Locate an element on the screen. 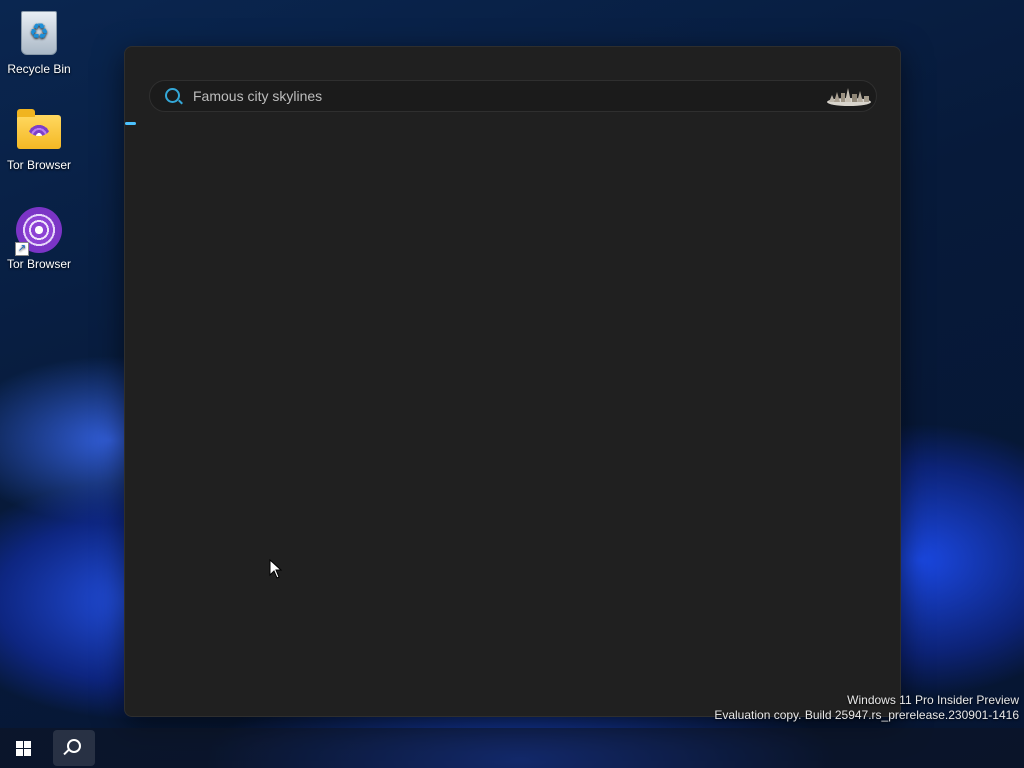 The height and width of the screenshot is (768, 1024). desktop-icon-tor-browser-shortcut: ↗ Tor Browser is located at coordinates (39, 238).